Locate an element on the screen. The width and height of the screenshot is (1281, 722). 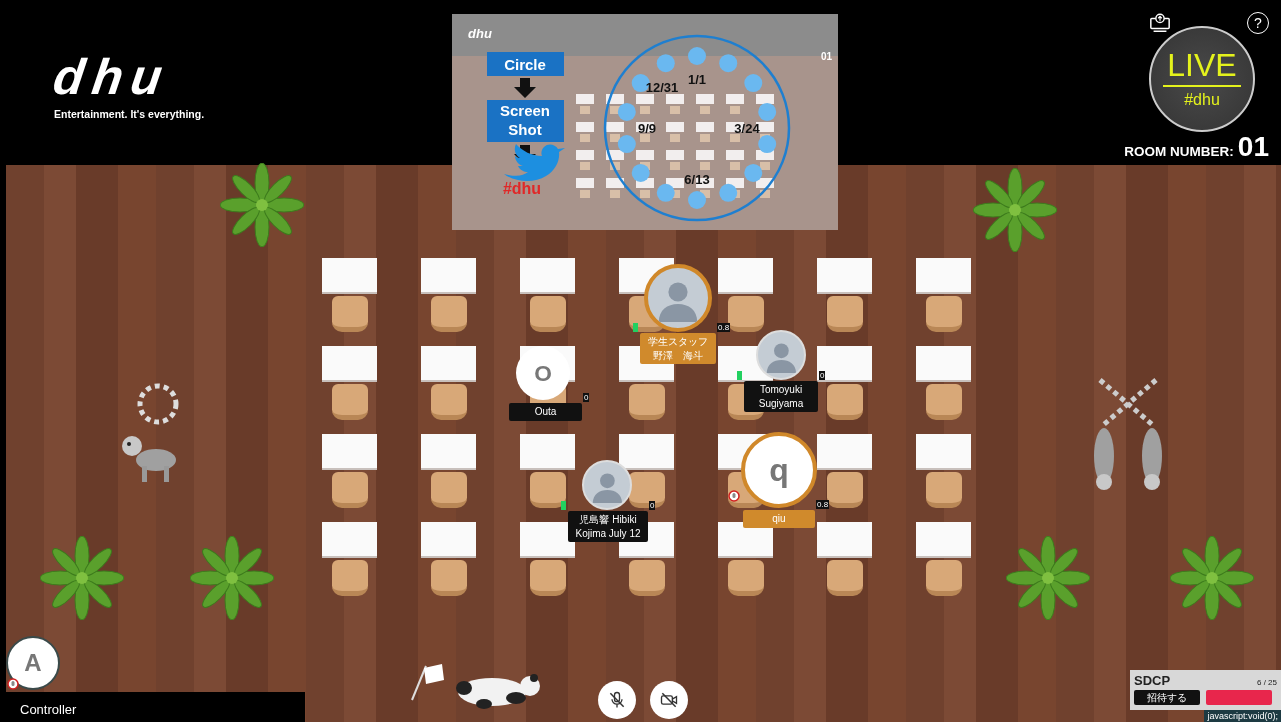
room-number: 01 is located at coordinates (1253, 147).